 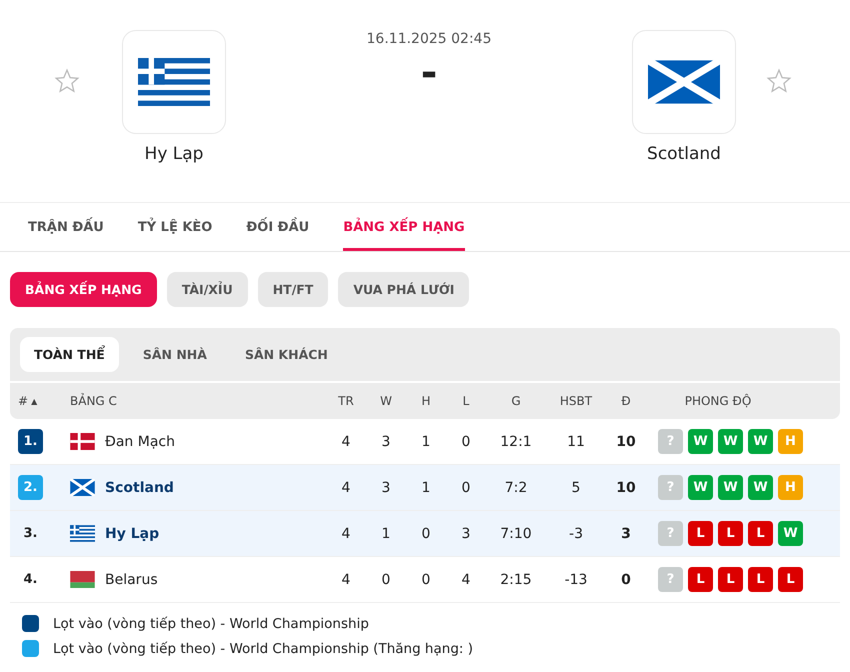 I want to click on column-header: Đ, so click(x=626, y=401).